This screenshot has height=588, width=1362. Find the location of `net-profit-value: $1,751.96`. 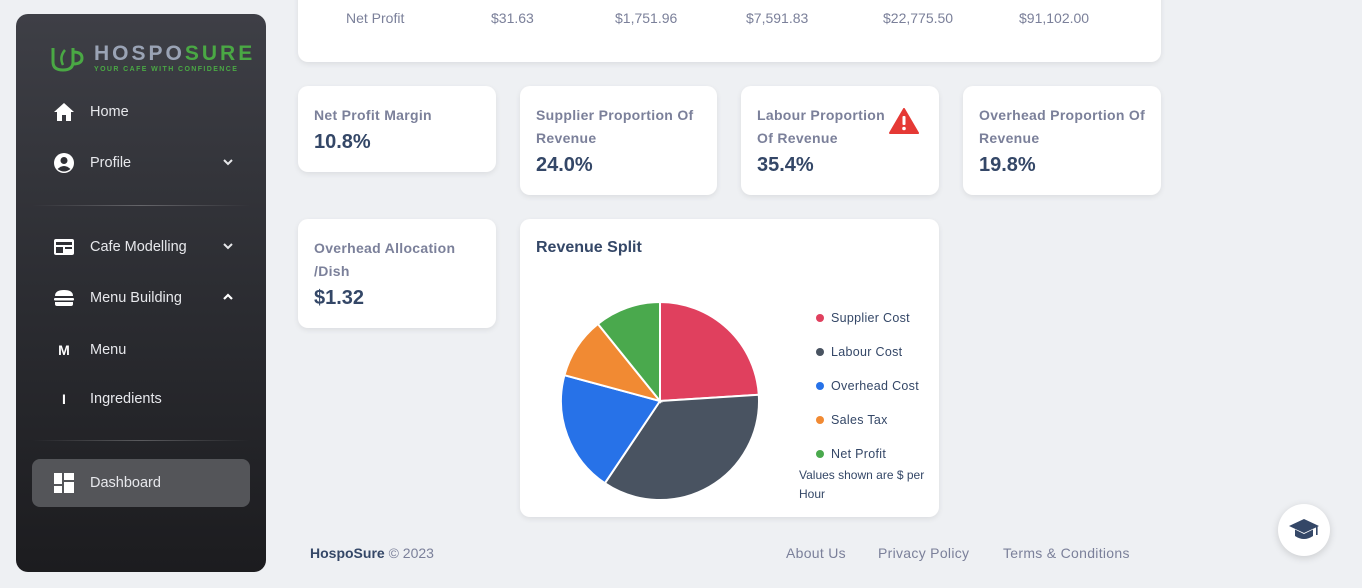

net-profit-value: $1,751.96 is located at coordinates (646, 18).